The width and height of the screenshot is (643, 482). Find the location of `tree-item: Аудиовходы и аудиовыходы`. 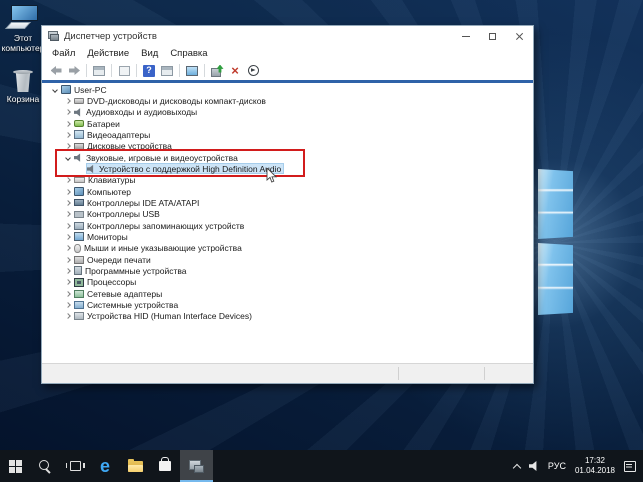

tree-item: Аудиовходы и аудиовыходы is located at coordinates (287, 112).